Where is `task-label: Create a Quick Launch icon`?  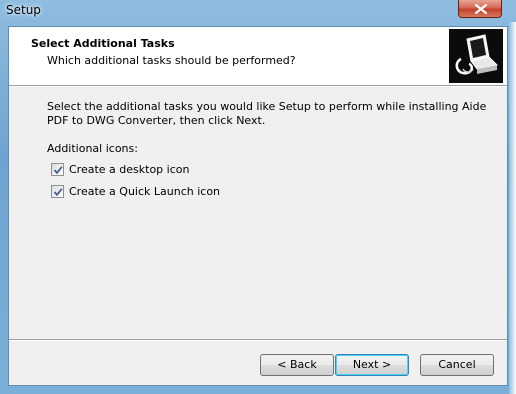 task-label: Create a Quick Launch icon is located at coordinates (145, 191).